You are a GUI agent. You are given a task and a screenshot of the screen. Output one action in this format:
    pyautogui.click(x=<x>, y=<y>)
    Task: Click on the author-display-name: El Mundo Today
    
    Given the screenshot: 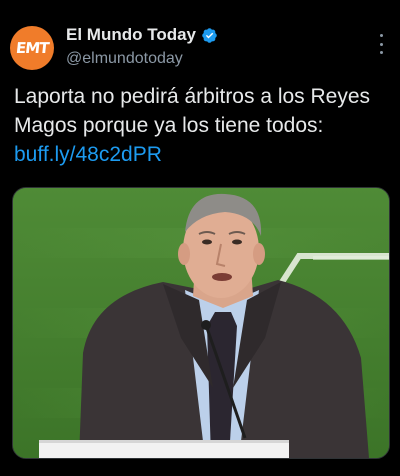 What is the action you would take?
    pyautogui.click(x=131, y=35)
    